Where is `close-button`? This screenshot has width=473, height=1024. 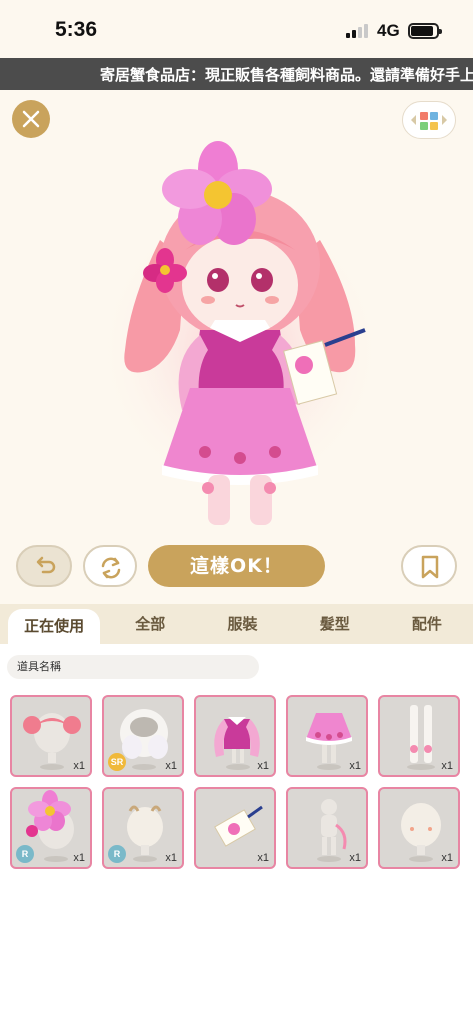 close-button is located at coordinates (31, 119).